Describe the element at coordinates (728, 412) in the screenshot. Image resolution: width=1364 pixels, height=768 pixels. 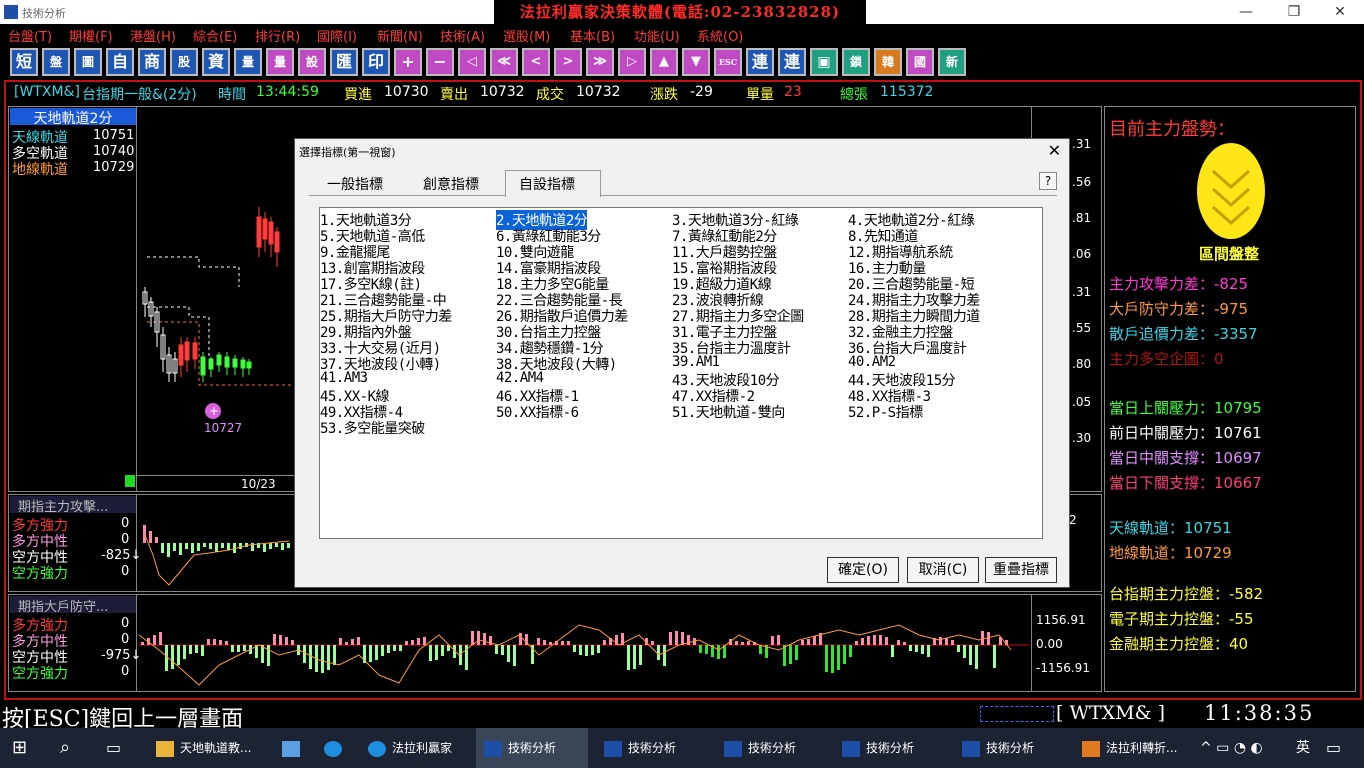
I see `indicator-option: 51.天地軌道-雙向` at that location.